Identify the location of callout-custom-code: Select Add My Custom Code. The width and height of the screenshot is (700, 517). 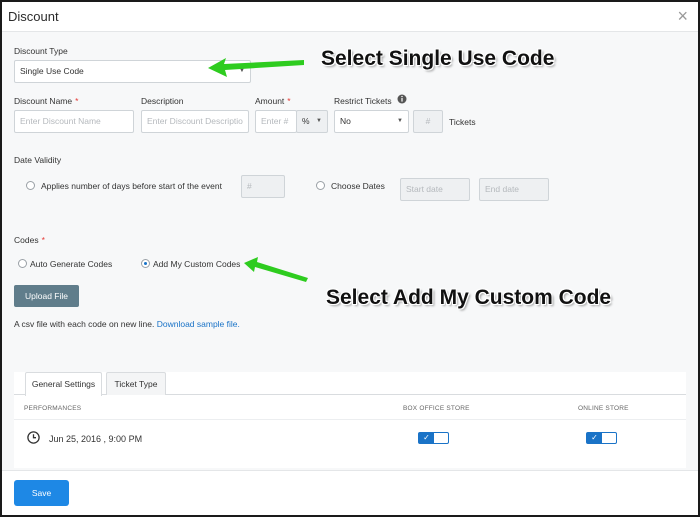
(469, 297).